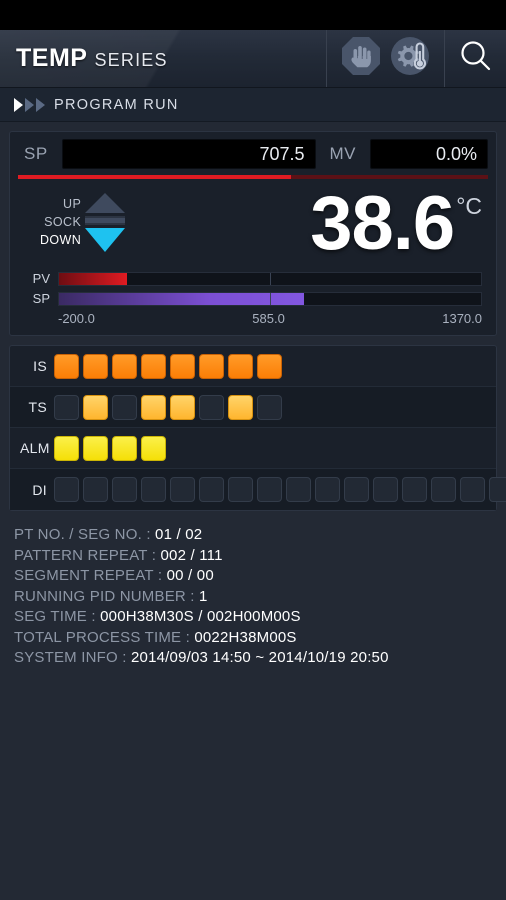  Describe the element at coordinates (36, 153) in the screenshot. I see `sp-label: SP` at that location.